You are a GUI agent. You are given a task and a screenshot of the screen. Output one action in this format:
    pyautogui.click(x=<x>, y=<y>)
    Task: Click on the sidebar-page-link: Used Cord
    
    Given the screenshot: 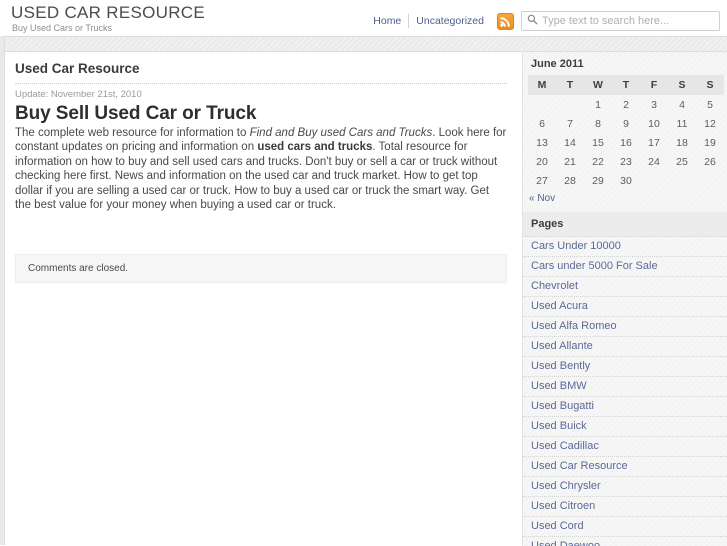 What is the action you would take?
    pyautogui.click(x=625, y=526)
    